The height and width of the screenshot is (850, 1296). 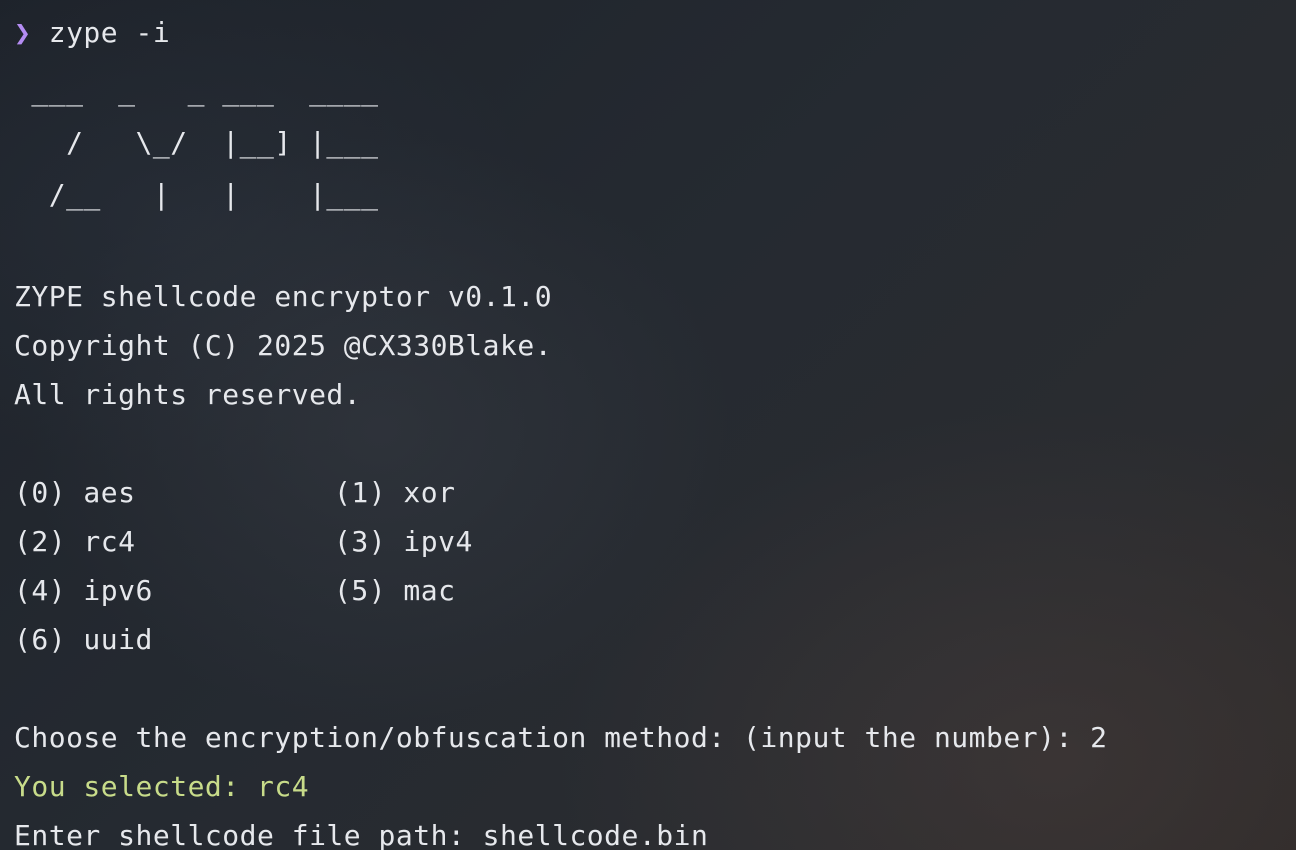 What do you see at coordinates (196, 90) in the screenshot?
I see `banner-line: ___ _ _ ___ ____` at bounding box center [196, 90].